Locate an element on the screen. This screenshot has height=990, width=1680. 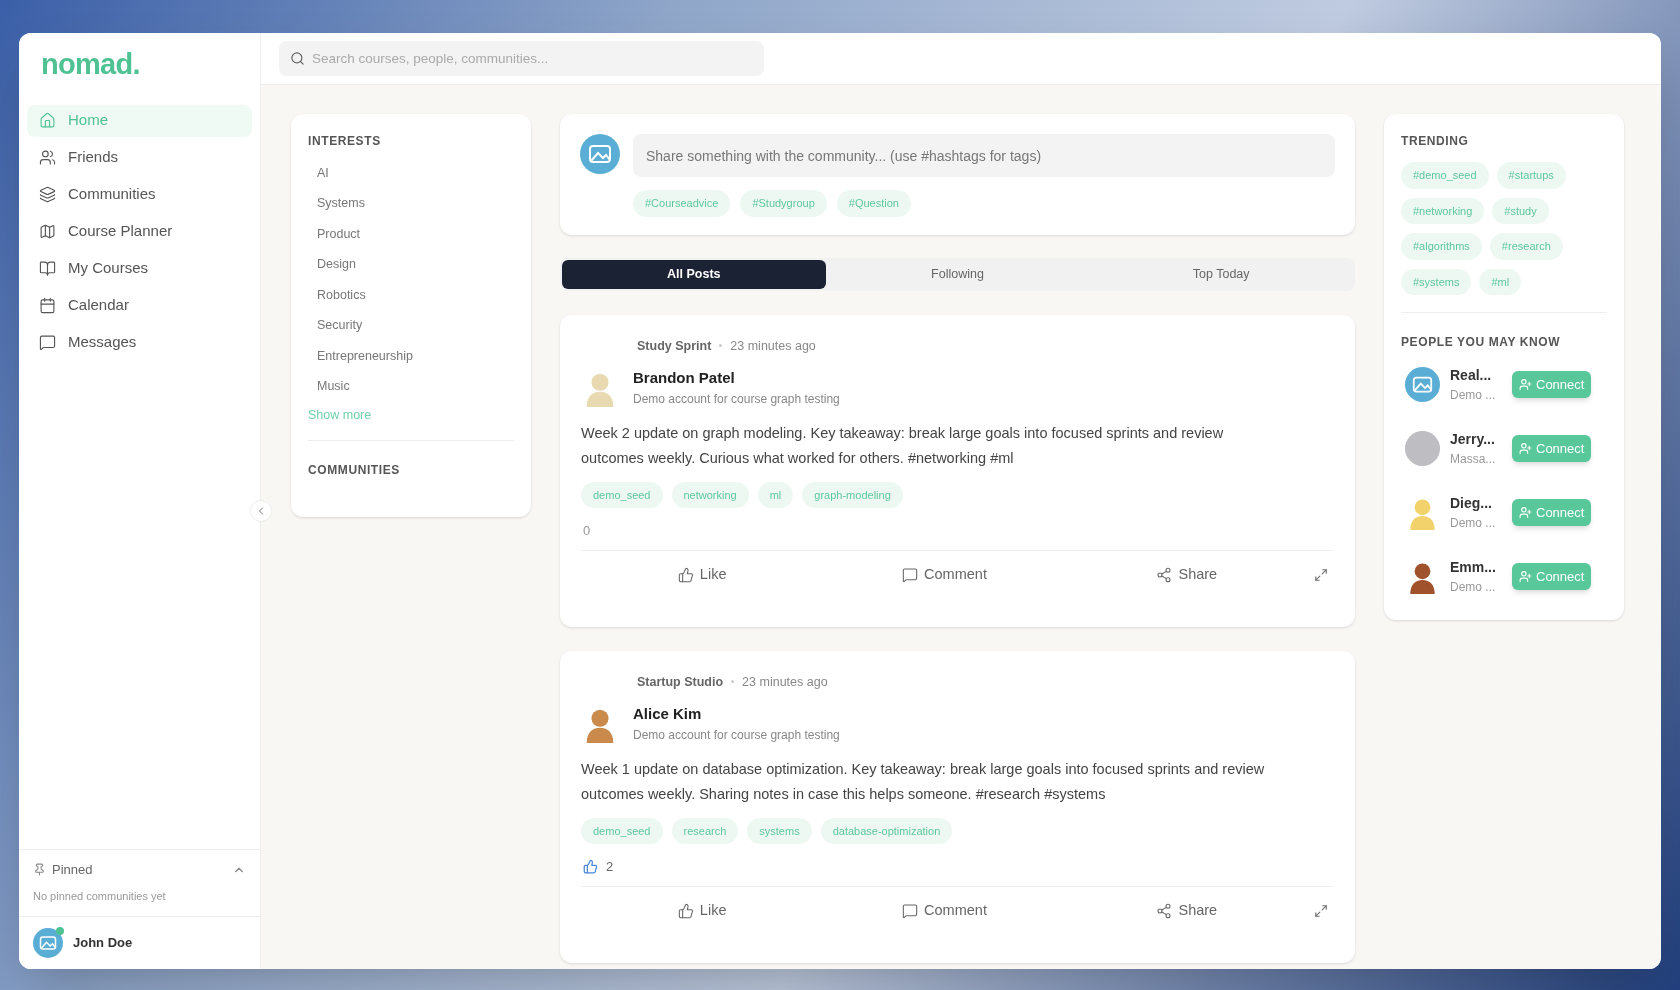
user-name: John Doe is located at coordinates (103, 943).